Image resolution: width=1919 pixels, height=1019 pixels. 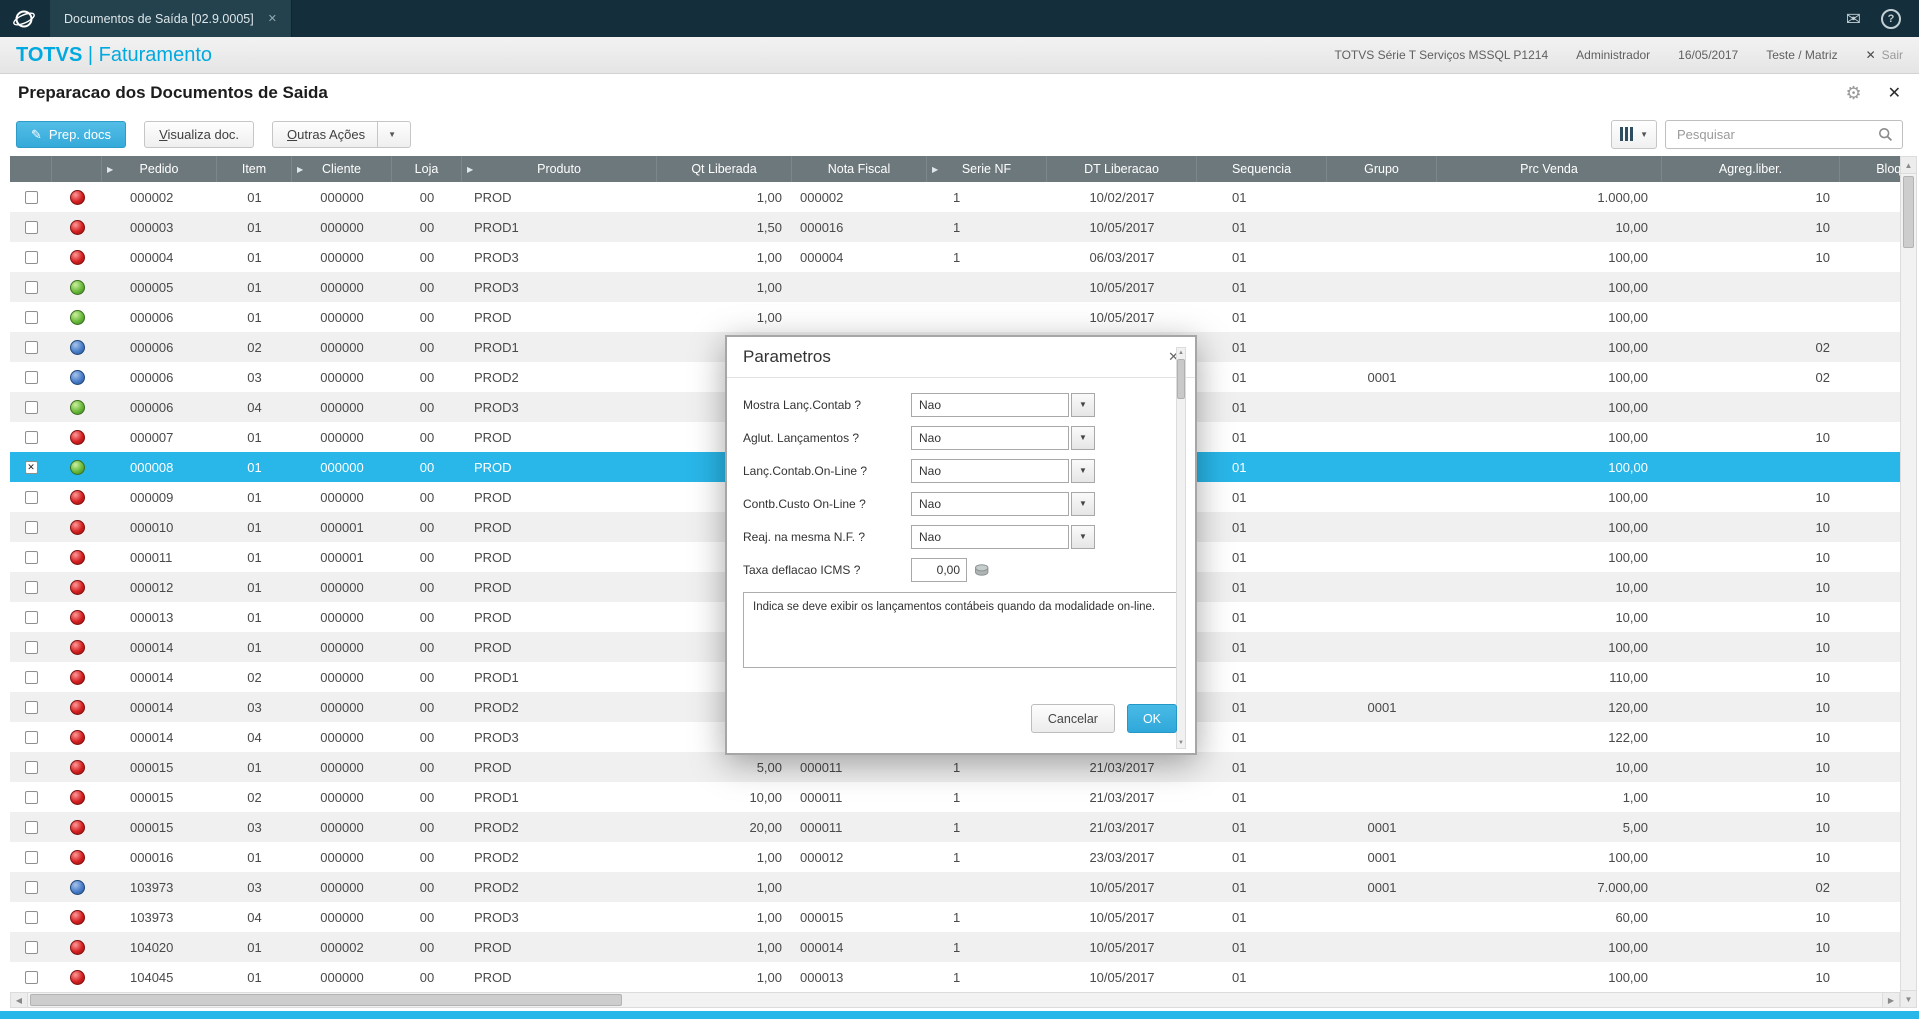 What do you see at coordinates (1122, 169) in the screenshot?
I see `column-header-dt: DT Liberacao` at bounding box center [1122, 169].